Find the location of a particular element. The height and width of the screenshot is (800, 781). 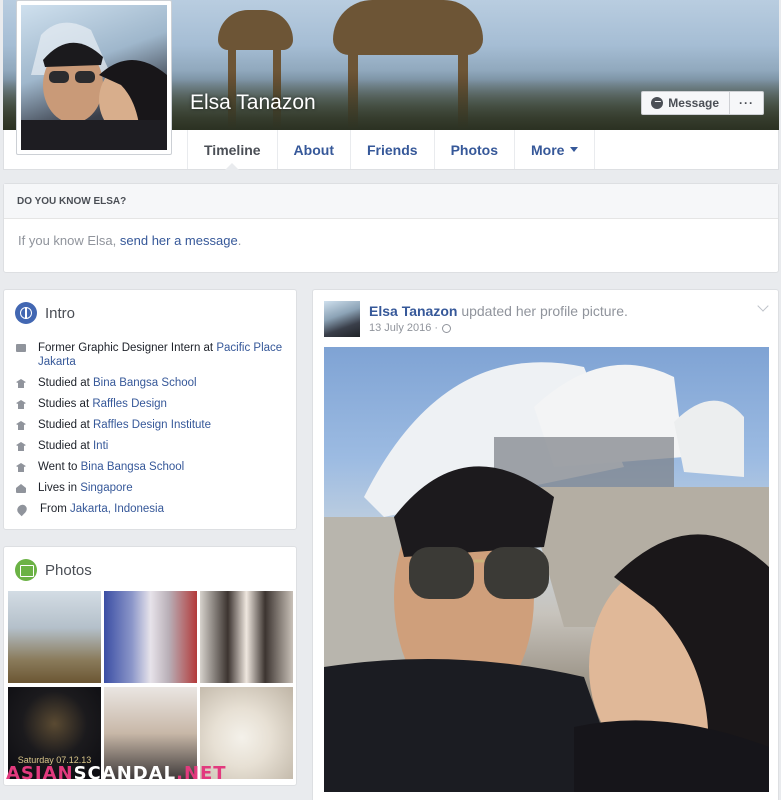

tab-label: More is located at coordinates (548, 149).